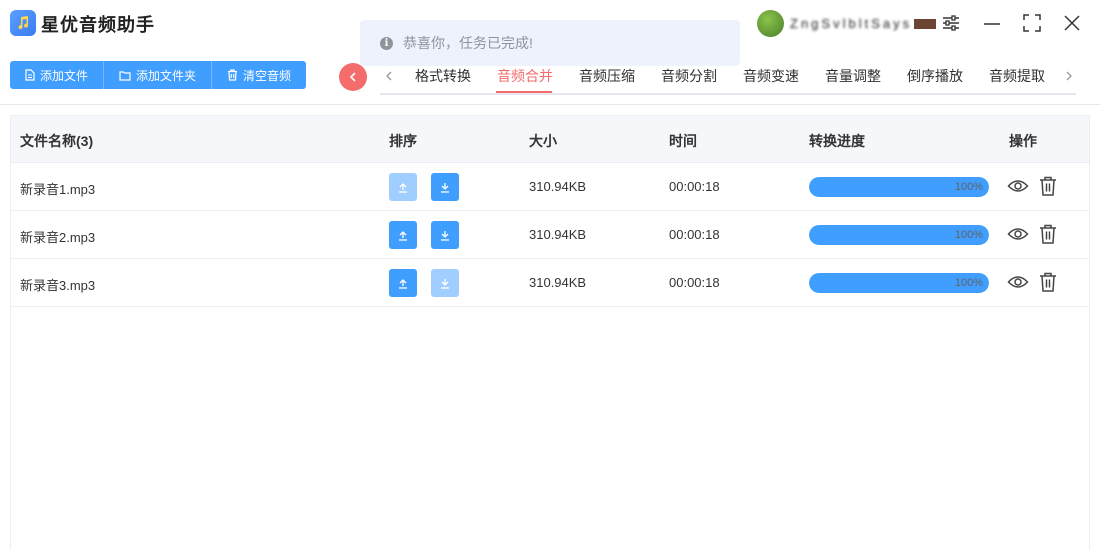 The image size is (1100, 550). I want to click on collapse-back-button, so click(353, 77).